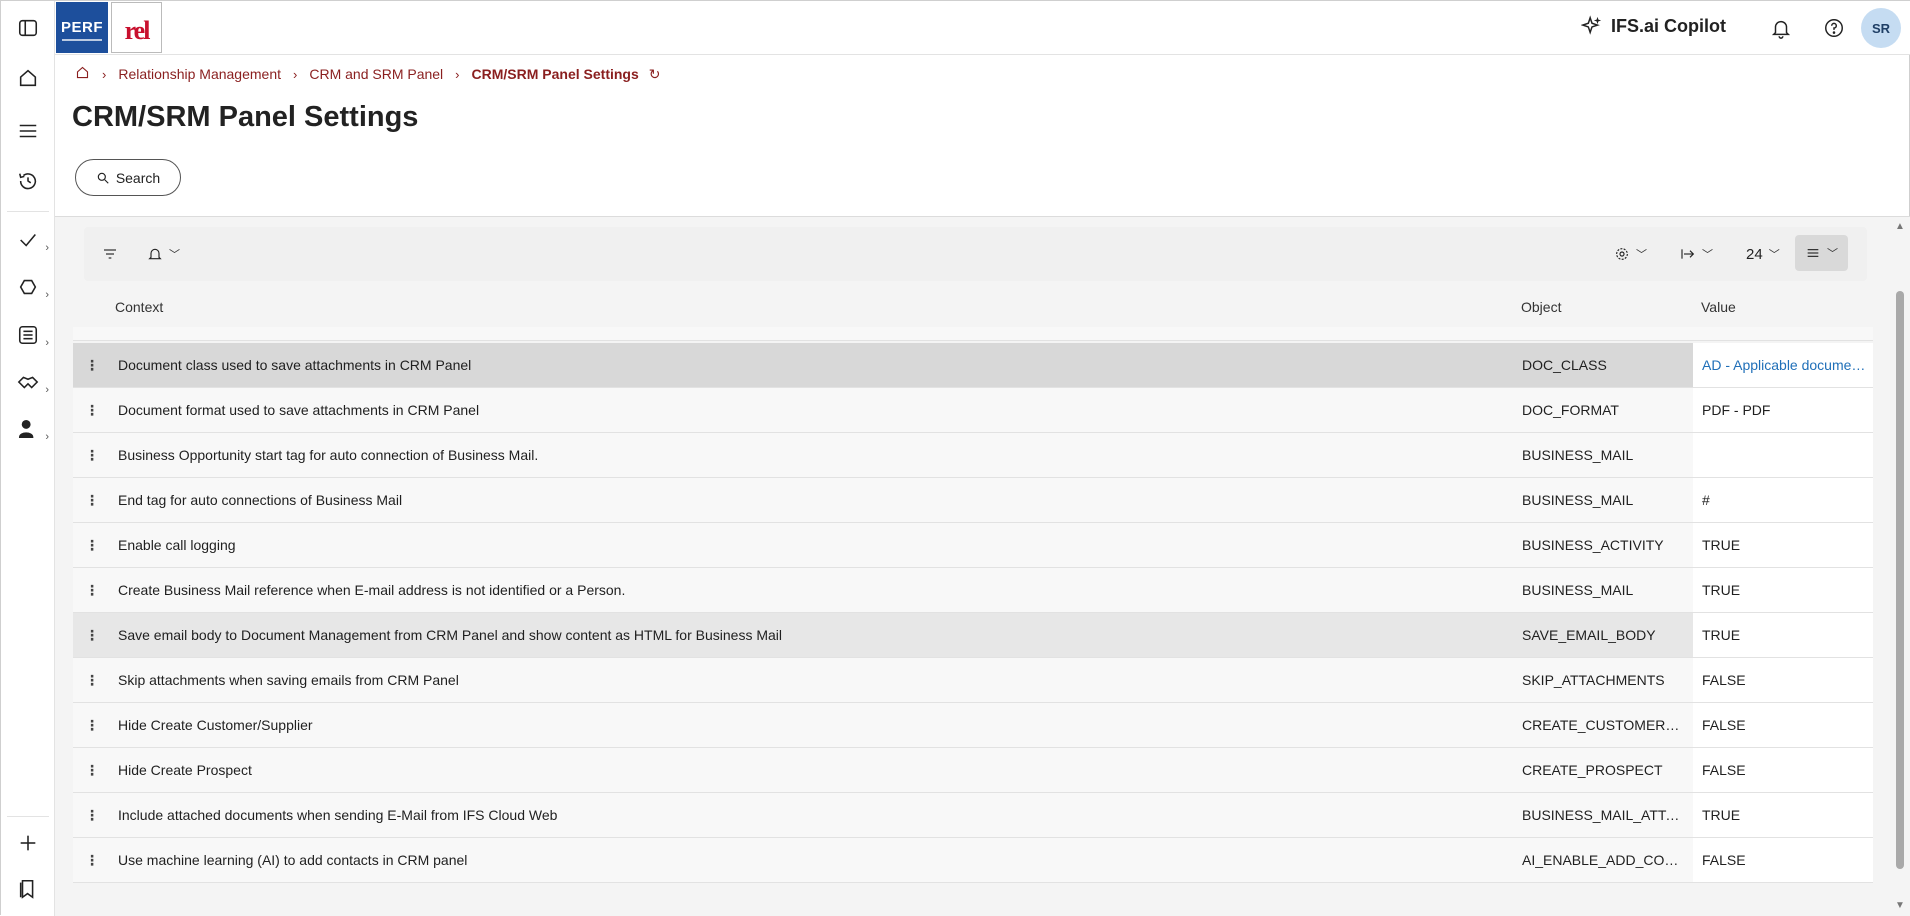 The image size is (1910, 916). I want to click on value-cell-background, so click(1783, 455).